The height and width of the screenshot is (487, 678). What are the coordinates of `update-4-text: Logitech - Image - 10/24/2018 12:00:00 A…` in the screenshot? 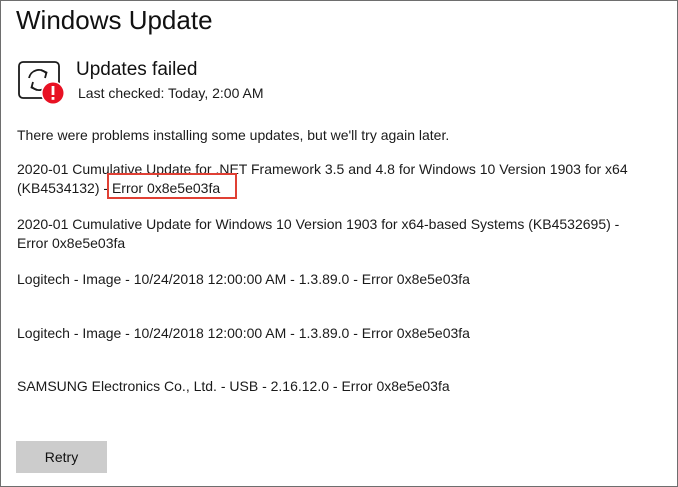 It's located at (243, 333).